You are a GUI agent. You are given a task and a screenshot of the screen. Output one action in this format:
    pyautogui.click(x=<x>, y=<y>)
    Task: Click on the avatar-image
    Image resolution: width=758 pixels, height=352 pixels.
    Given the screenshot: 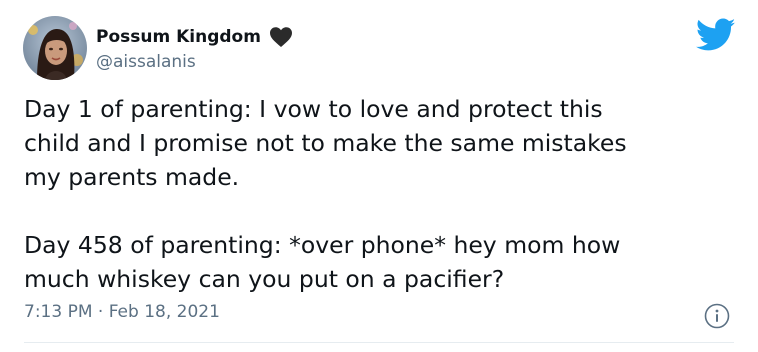 What is the action you would take?
    pyautogui.click(x=55, y=48)
    